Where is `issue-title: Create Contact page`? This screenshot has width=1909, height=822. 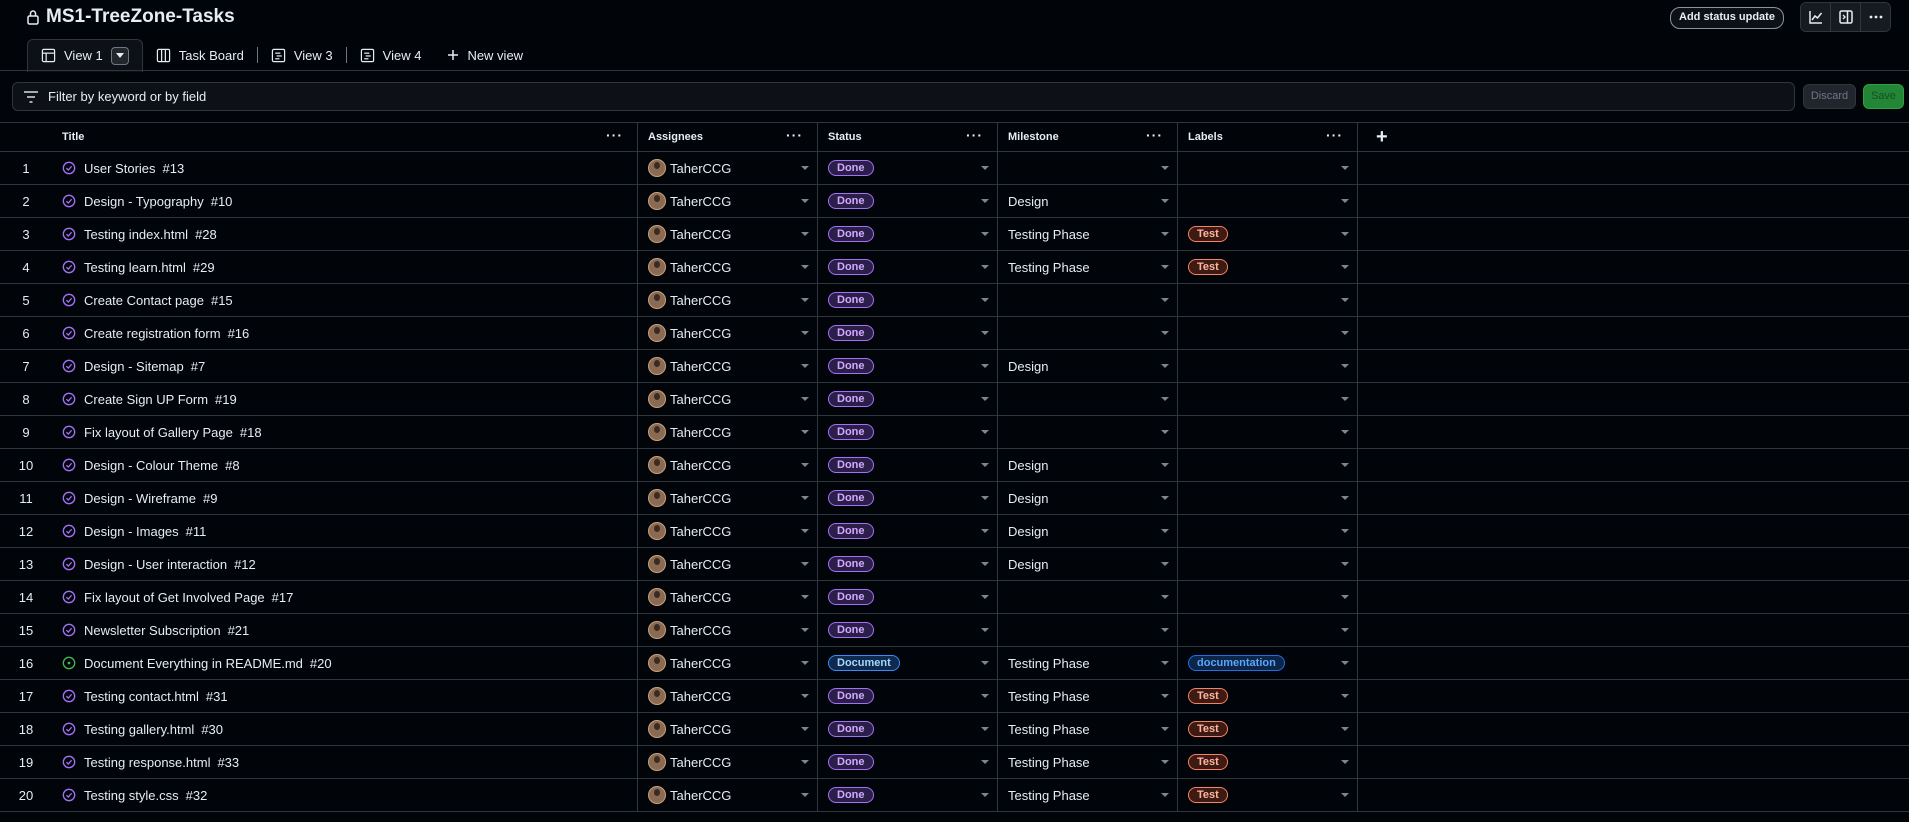 issue-title: Create Contact page is located at coordinates (144, 300).